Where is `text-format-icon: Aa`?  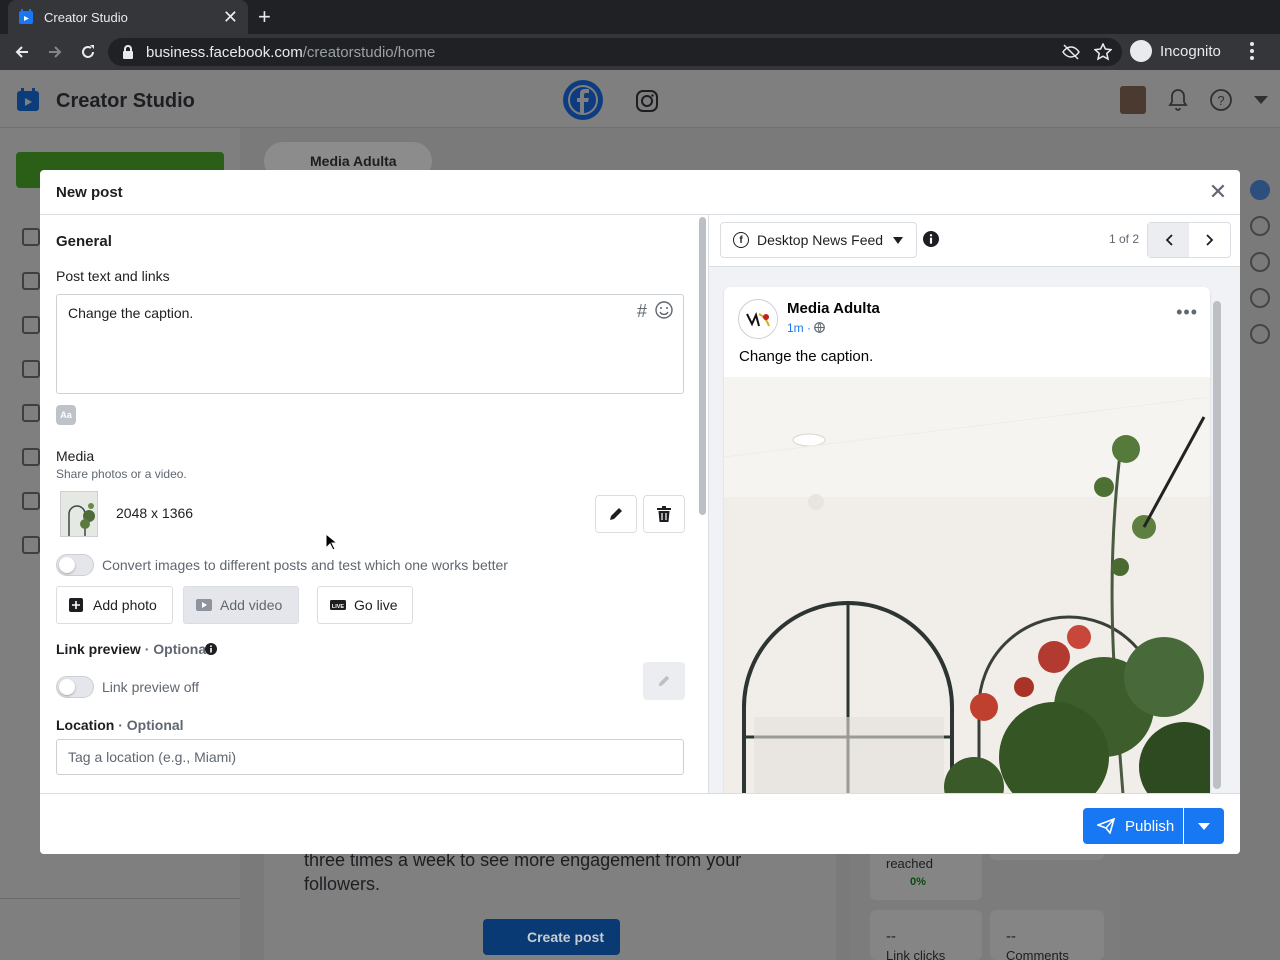
text-format-icon: Aa is located at coordinates (66, 415).